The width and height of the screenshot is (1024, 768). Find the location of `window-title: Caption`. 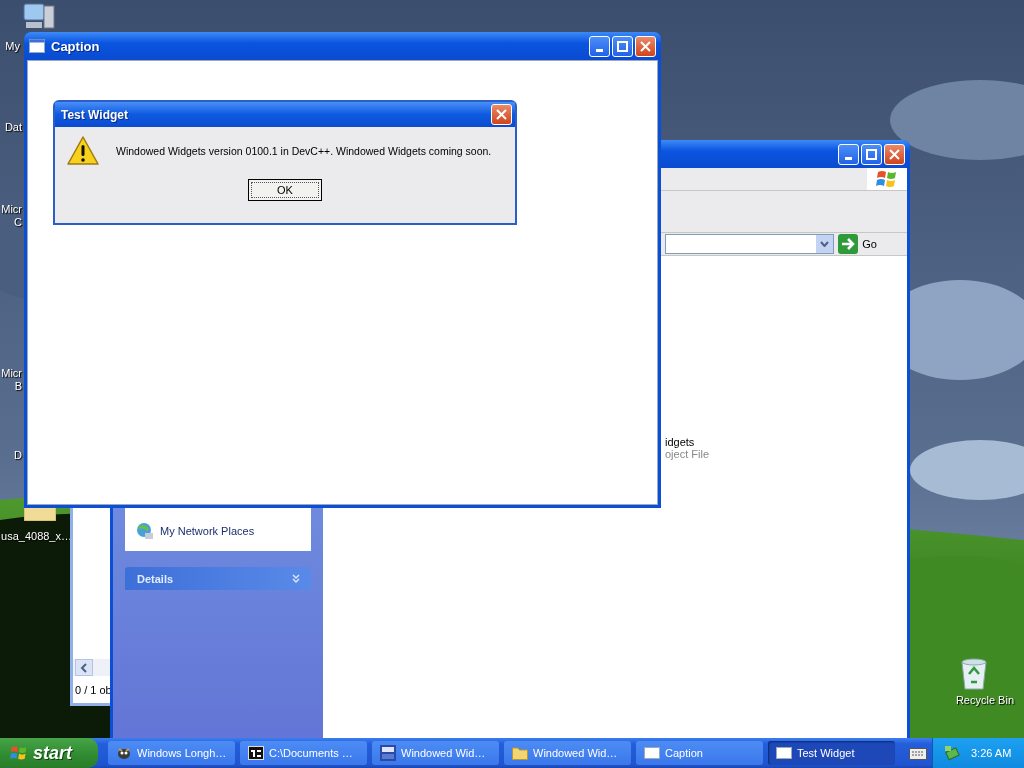

window-title: Caption is located at coordinates (75, 46).